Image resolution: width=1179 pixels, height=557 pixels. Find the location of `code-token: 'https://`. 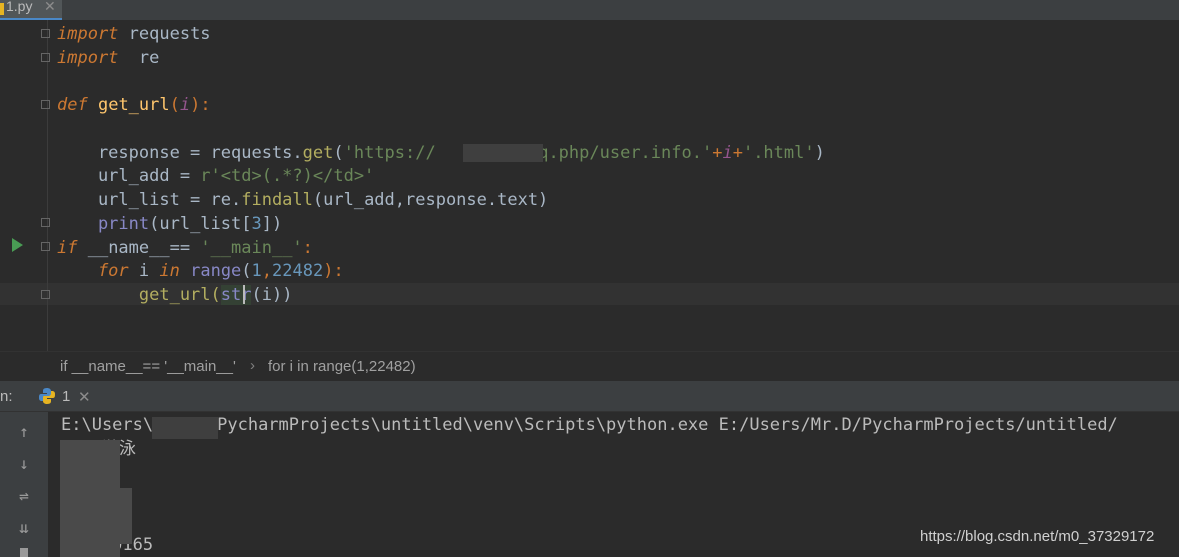

code-token: 'https:// is located at coordinates (389, 153).